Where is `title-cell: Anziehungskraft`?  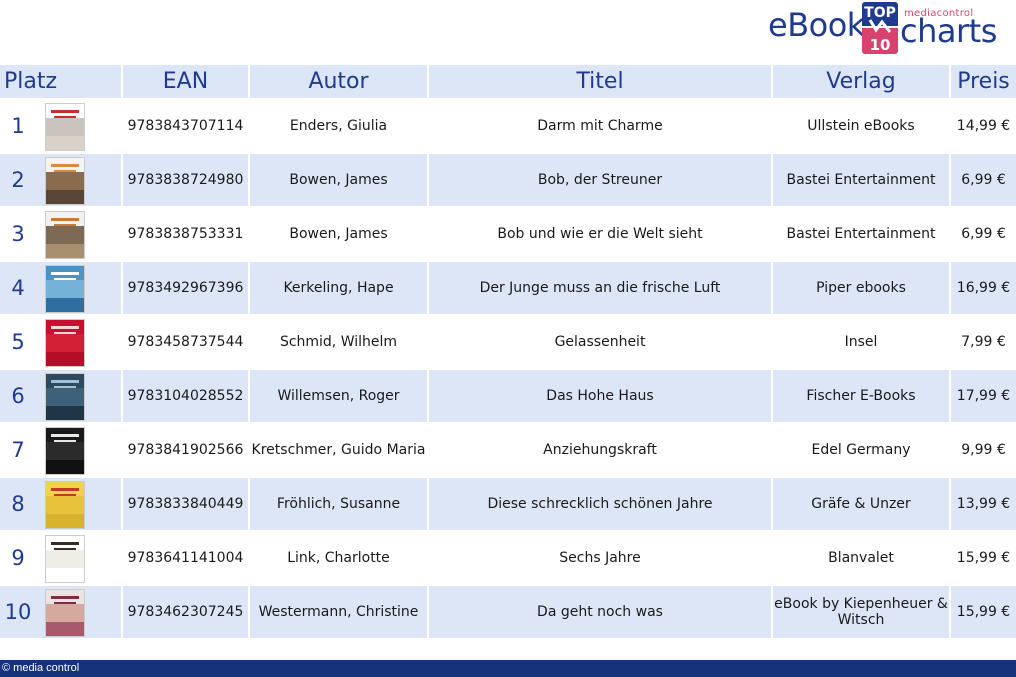 title-cell: Anziehungskraft is located at coordinates (600, 450).